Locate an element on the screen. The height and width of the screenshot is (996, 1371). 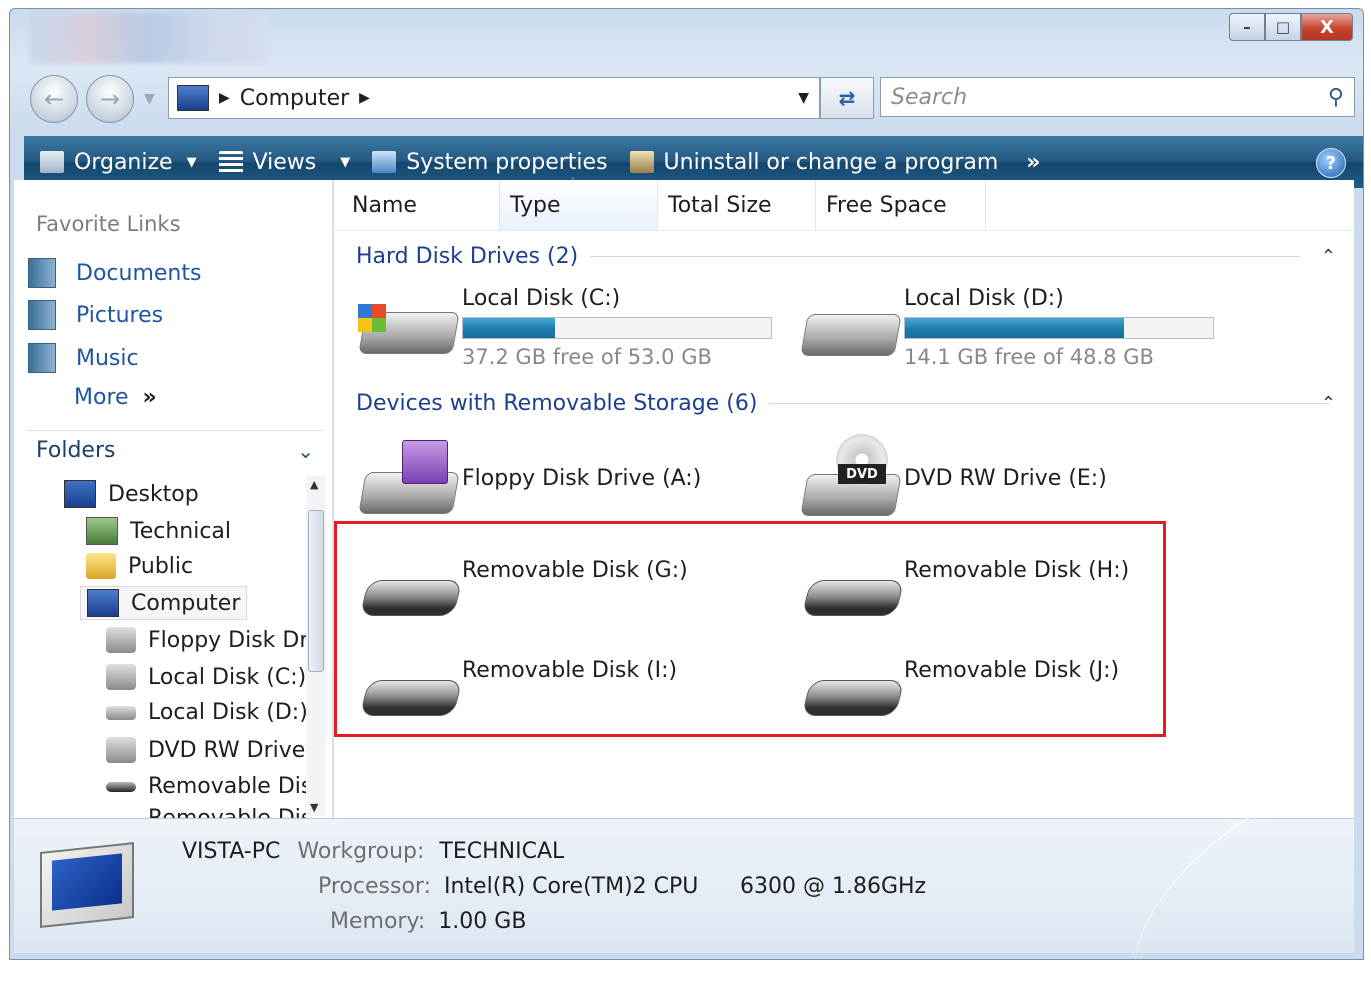
system-drive-icon is located at coordinates (121, 677).